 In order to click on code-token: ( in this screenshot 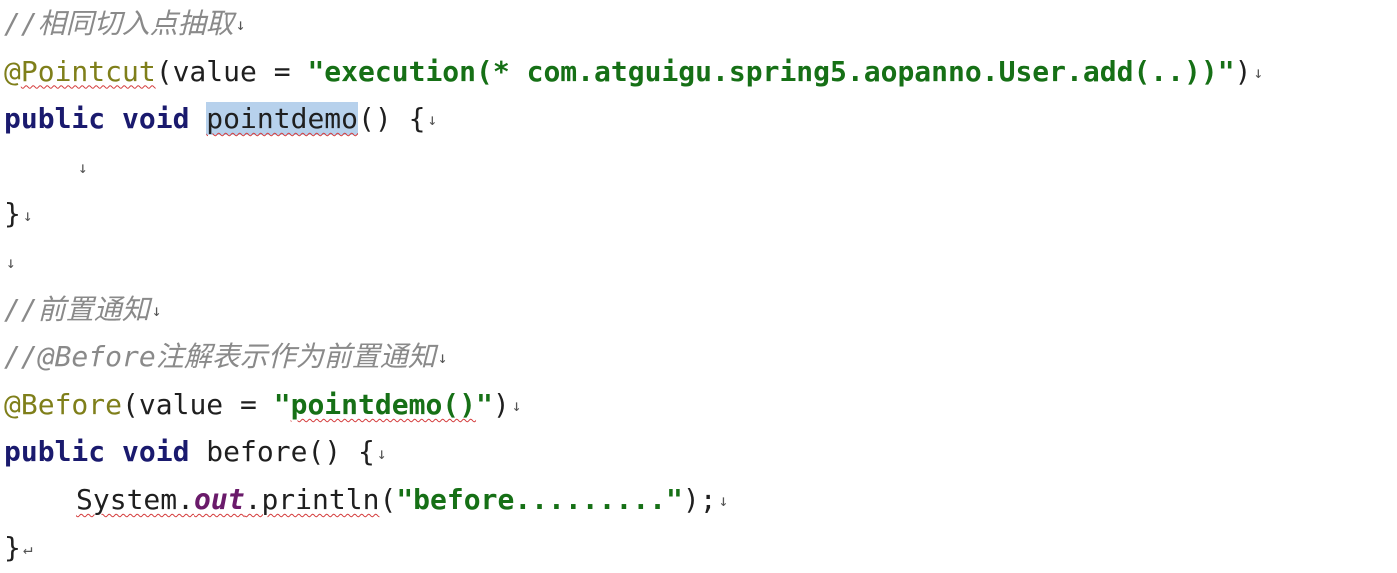, I will do `click(388, 499)`.